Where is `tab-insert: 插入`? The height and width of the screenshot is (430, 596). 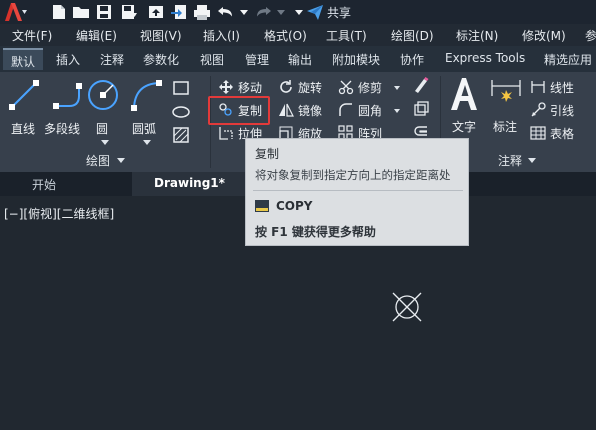 tab-insert: 插入 is located at coordinates (68, 59).